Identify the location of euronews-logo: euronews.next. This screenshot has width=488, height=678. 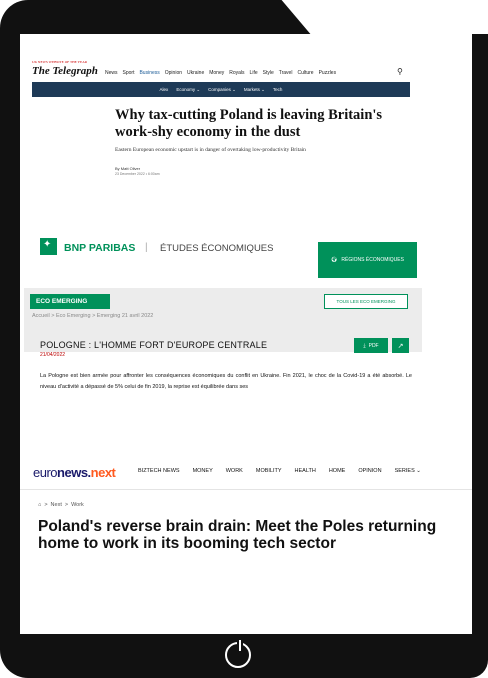
(74, 472).